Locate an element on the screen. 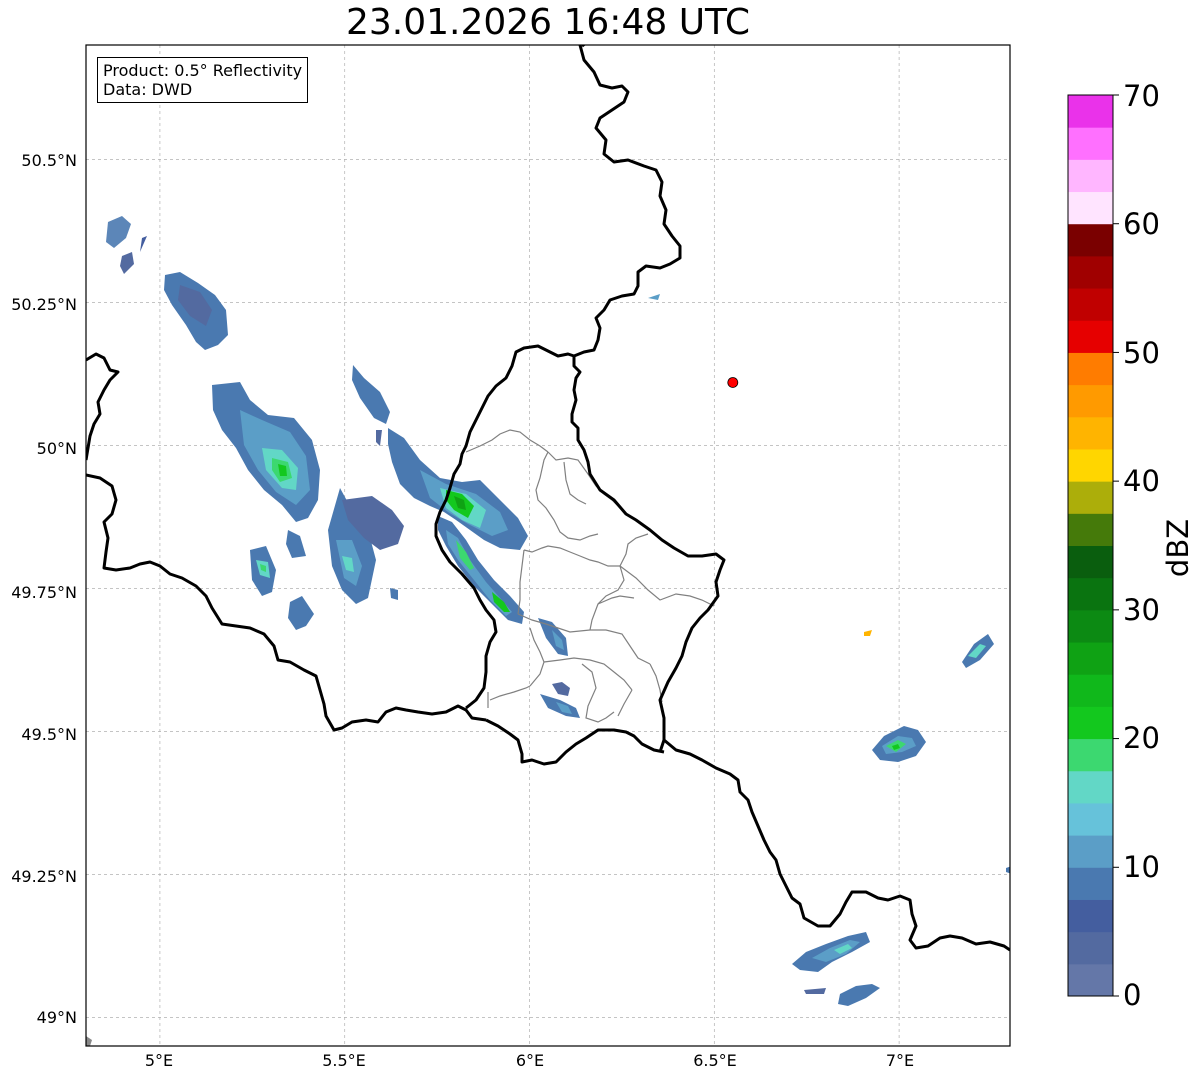  colorbar-tick-label: 60 is located at coordinates (1141, 224).